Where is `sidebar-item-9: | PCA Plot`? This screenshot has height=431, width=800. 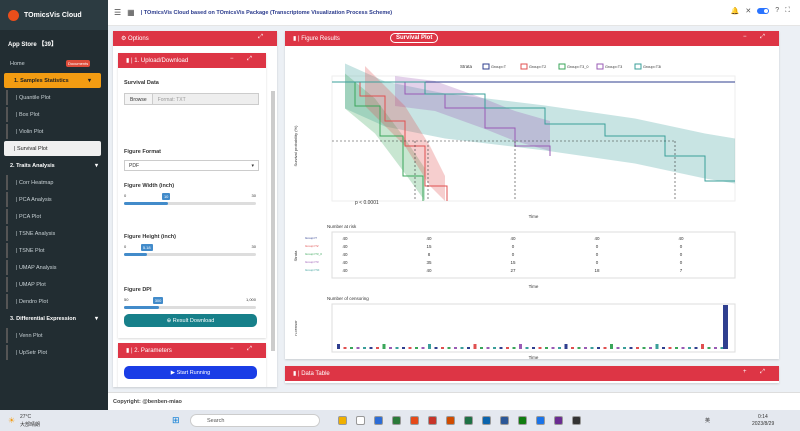
sidebar-item-9: | PCA Plot is located at coordinates (57, 216).